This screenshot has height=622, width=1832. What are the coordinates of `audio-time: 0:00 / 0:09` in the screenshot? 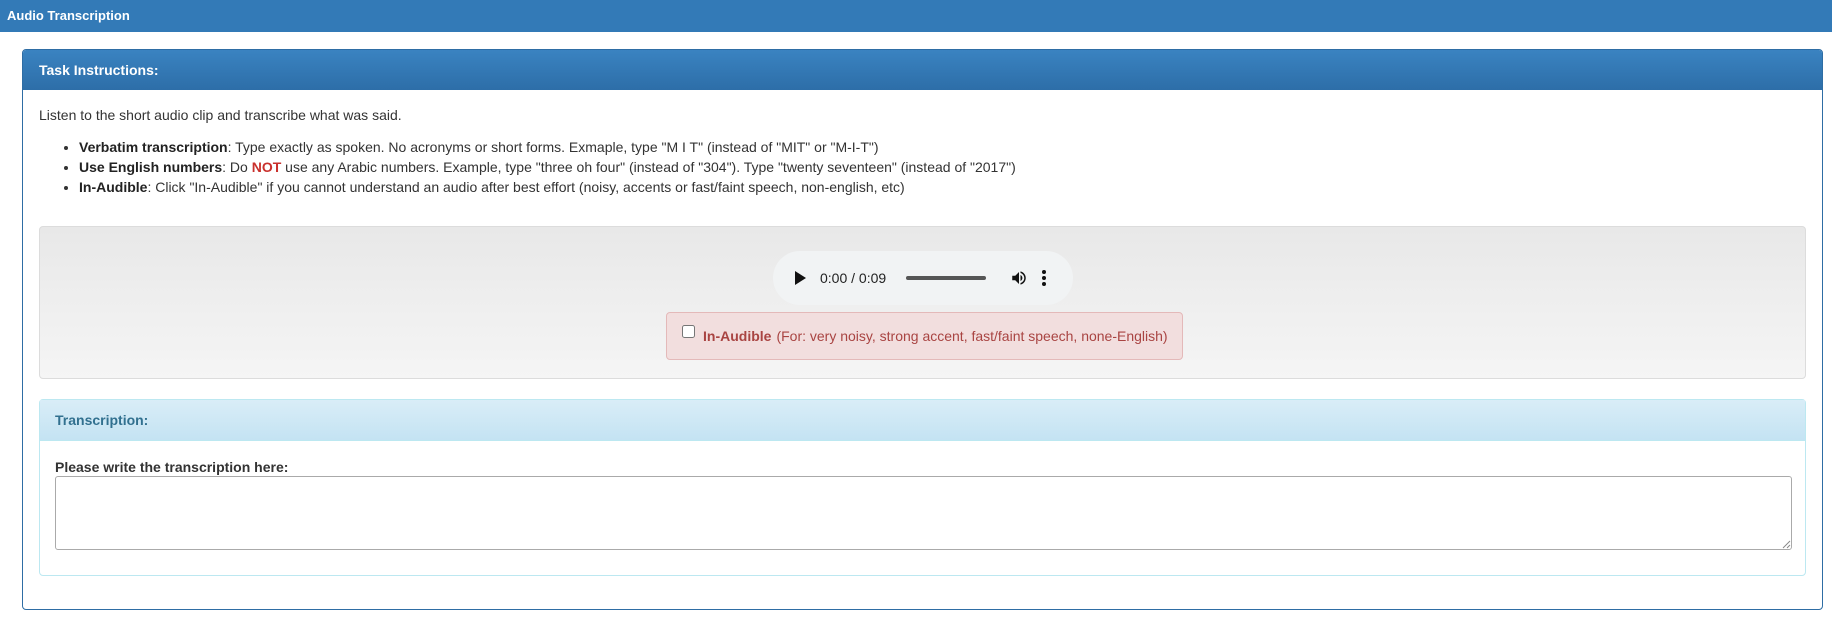 It's located at (853, 278).